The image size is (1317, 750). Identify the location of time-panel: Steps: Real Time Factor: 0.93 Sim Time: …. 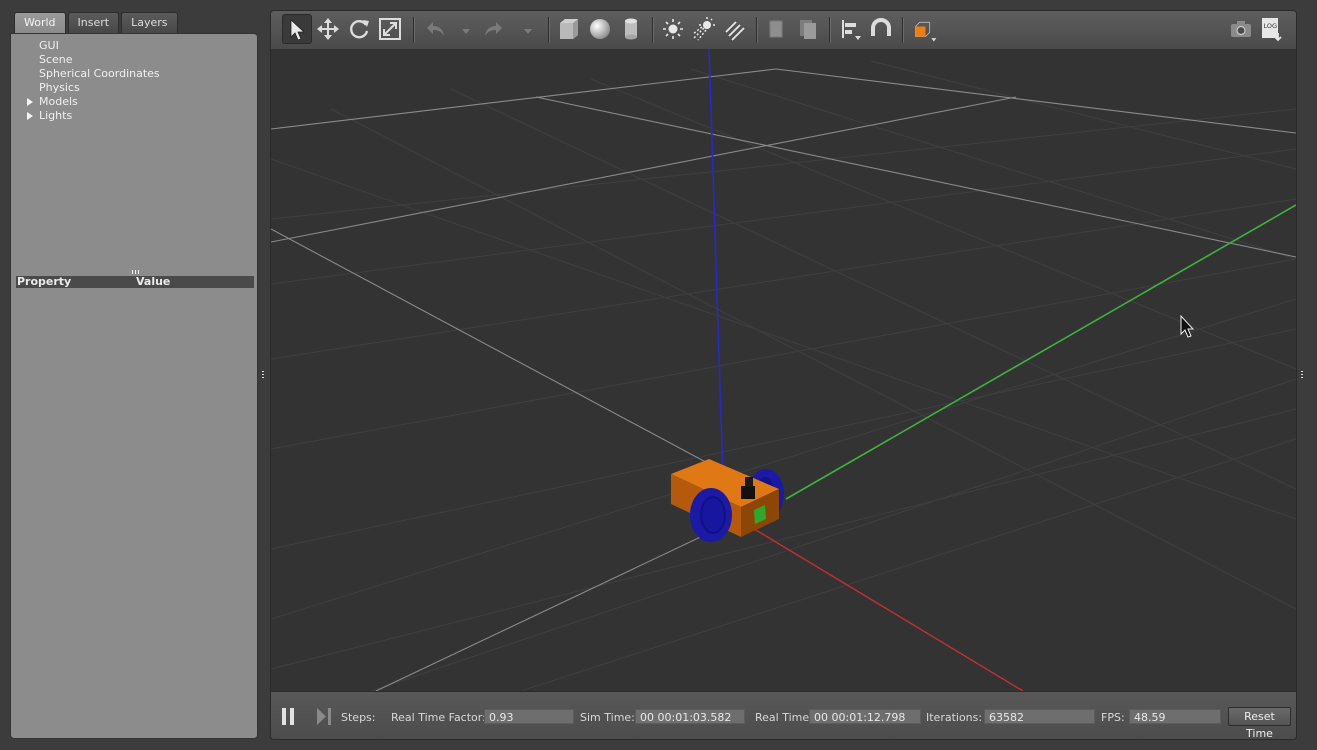
(783, 715).